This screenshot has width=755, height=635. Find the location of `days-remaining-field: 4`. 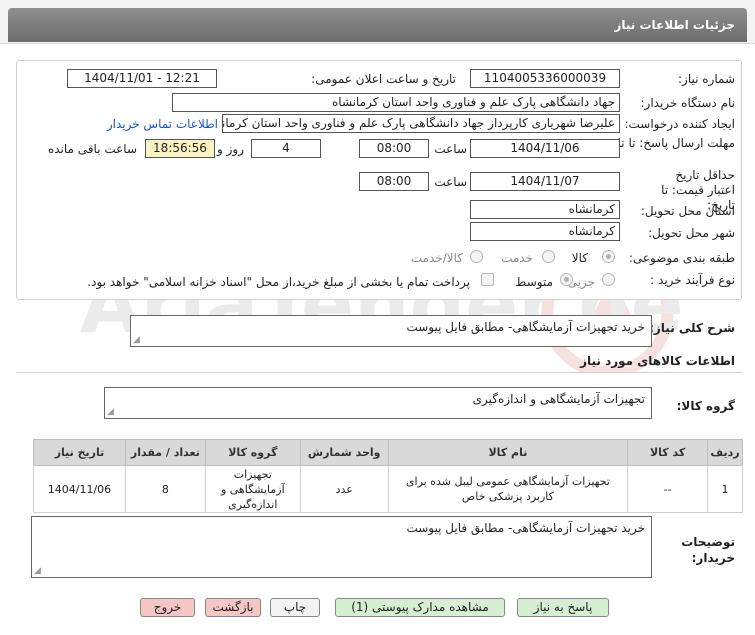

days-remaining-field: 4 is located at coordinates (286, 148).